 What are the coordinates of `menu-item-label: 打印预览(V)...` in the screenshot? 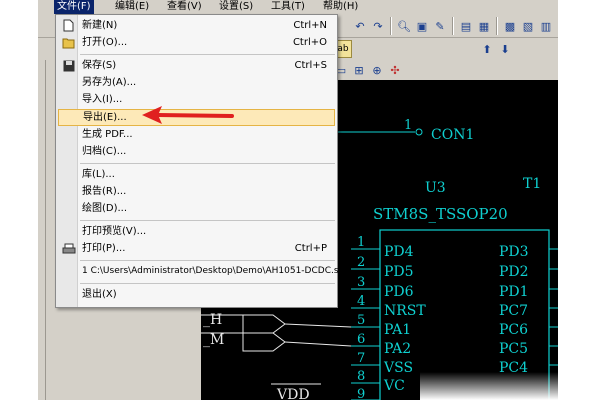 It's located at (114, 231).